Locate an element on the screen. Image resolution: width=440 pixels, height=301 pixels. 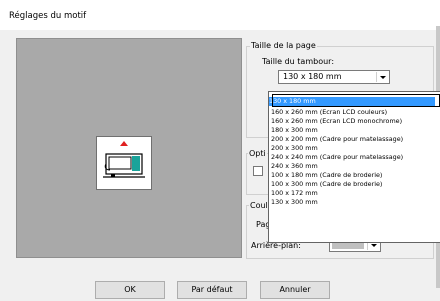
ok-button: OK is located at coordinates (130, 290).